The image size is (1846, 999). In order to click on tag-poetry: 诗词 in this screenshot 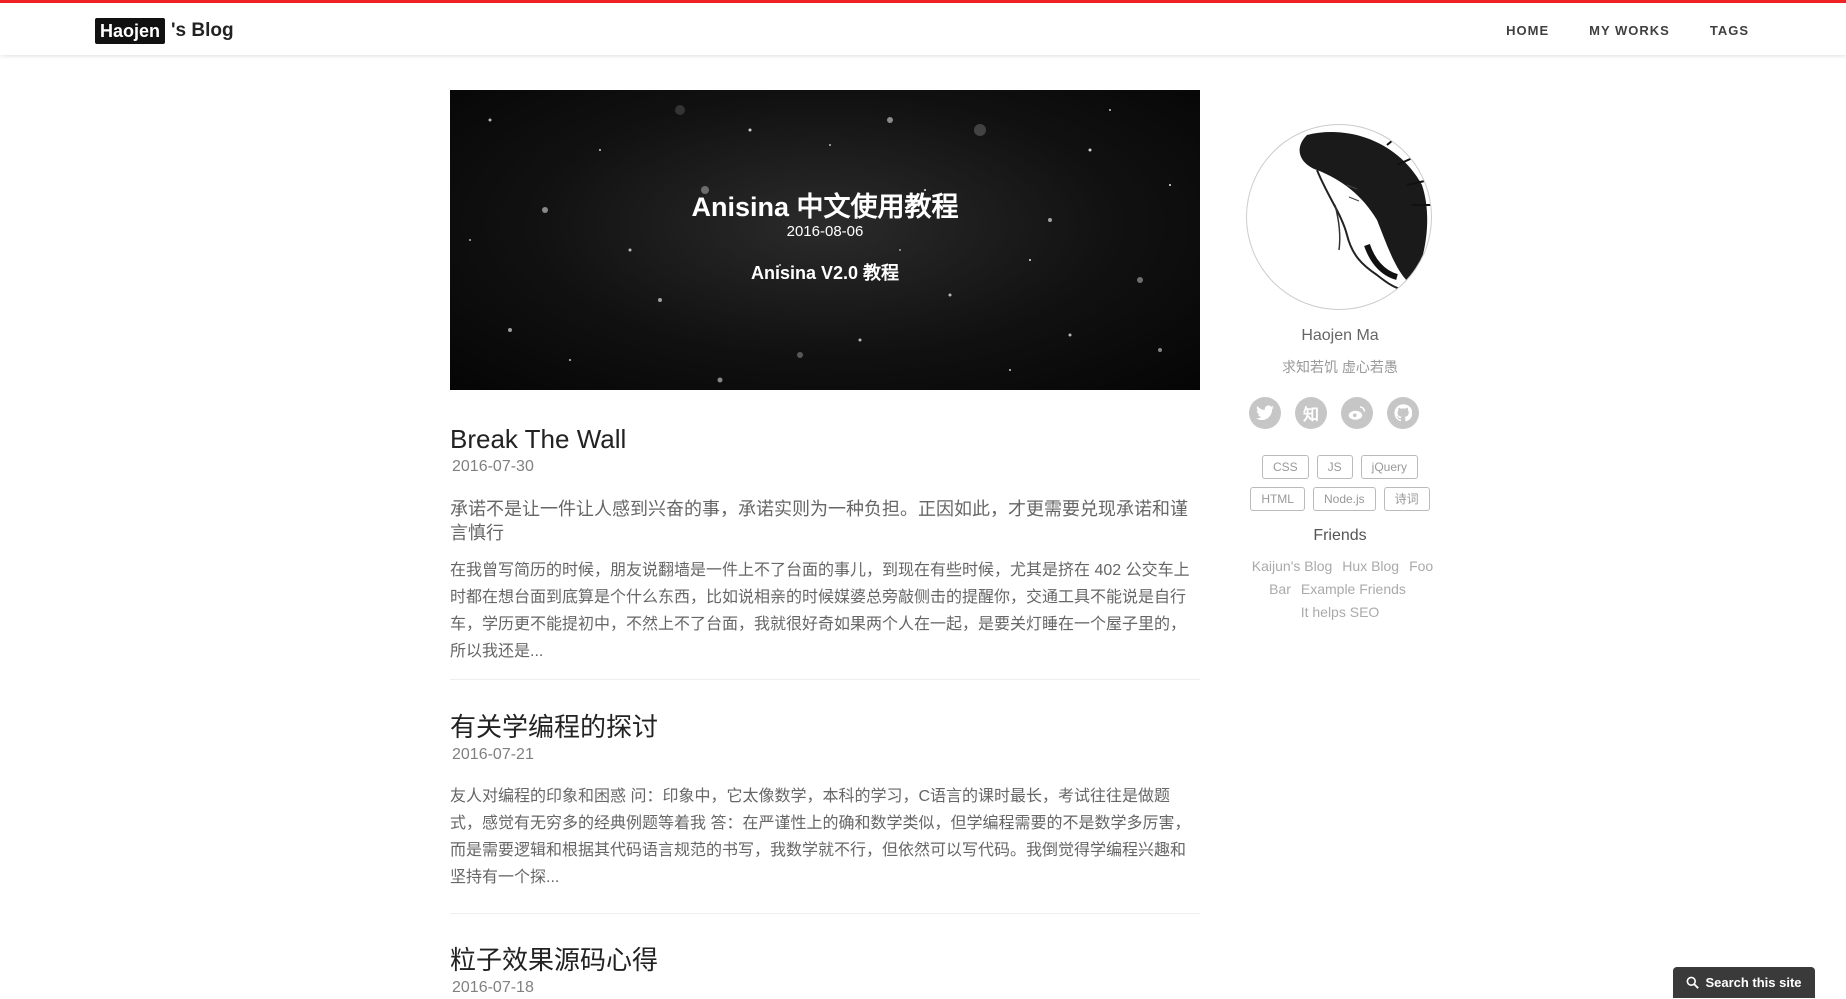, I will do `click(1406, 499)`.